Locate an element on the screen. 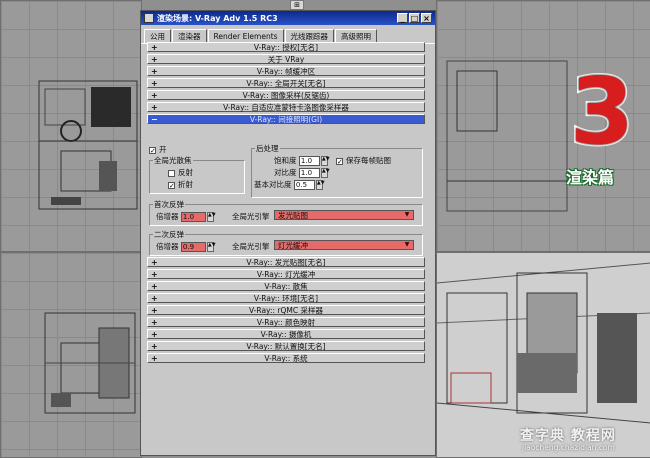 Image resolution: width=650 pixels, height=458 pixels. rollout-label: V-Ray:: 摄像机 is located at coordinates (286, 334).